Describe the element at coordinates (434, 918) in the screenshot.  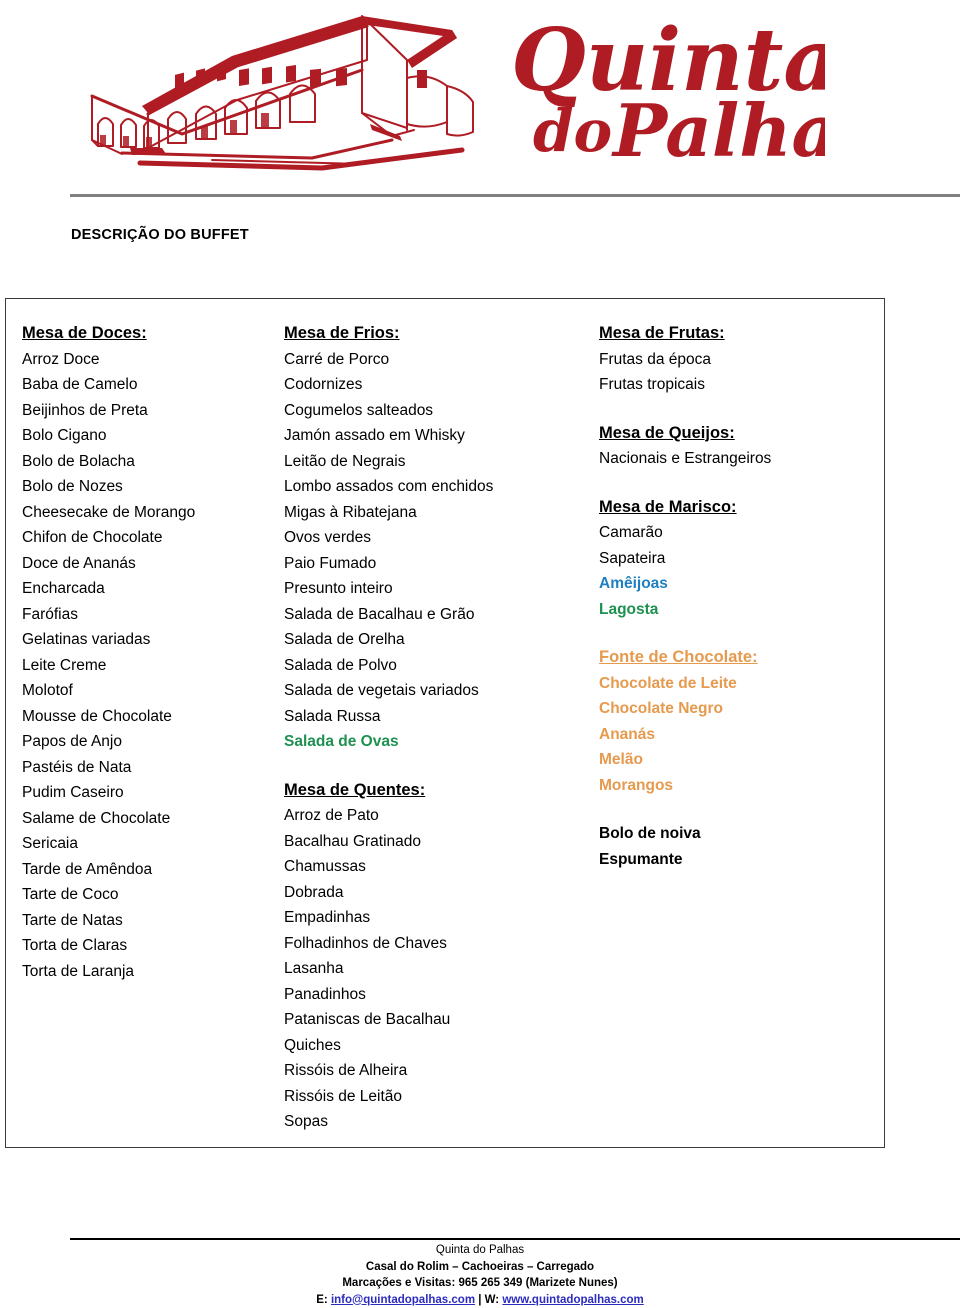
I see `buffet-item: Empadinhas` at that location.